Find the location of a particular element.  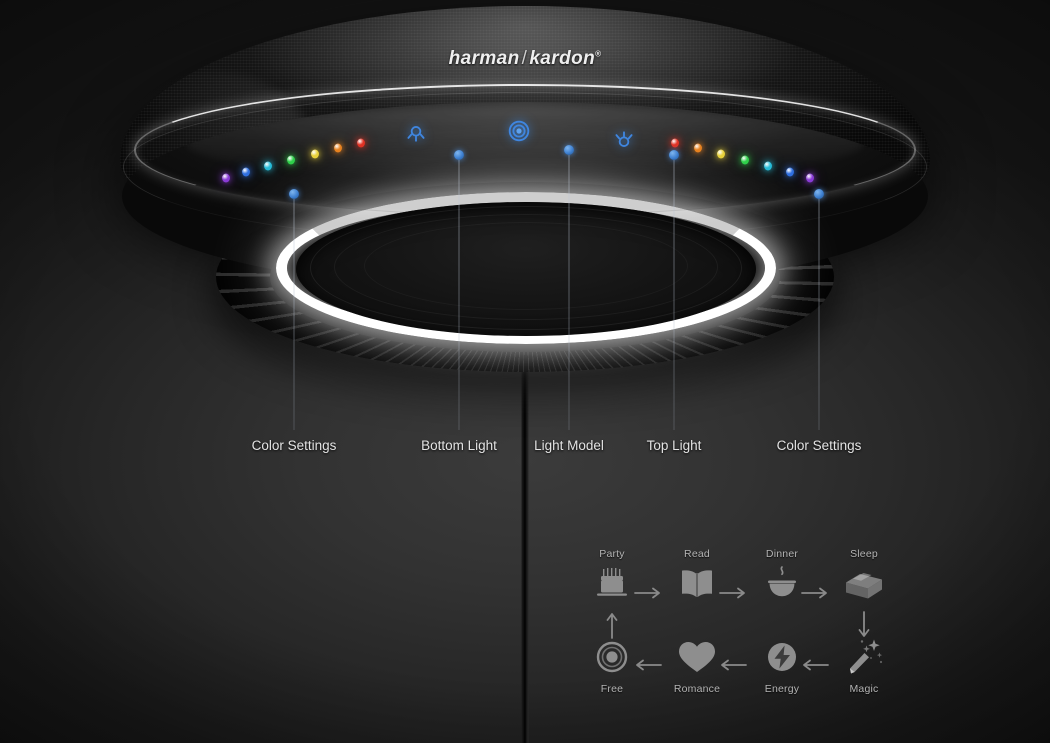

mode-magic: Magic is located at coordinates (864, 664).